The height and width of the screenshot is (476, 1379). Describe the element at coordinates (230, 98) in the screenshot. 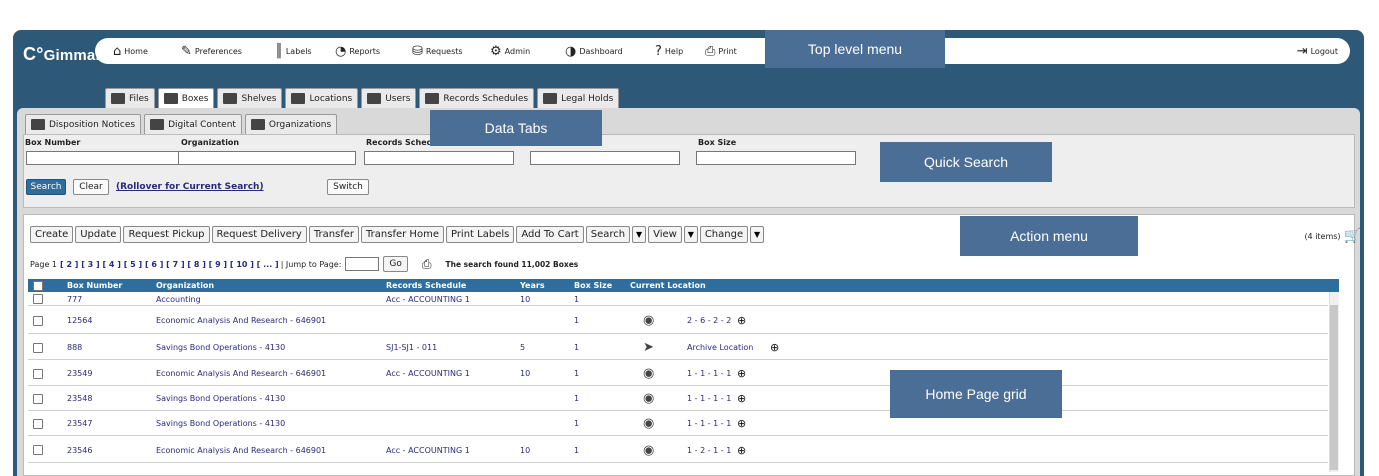

I see `pin-icon` at that location.